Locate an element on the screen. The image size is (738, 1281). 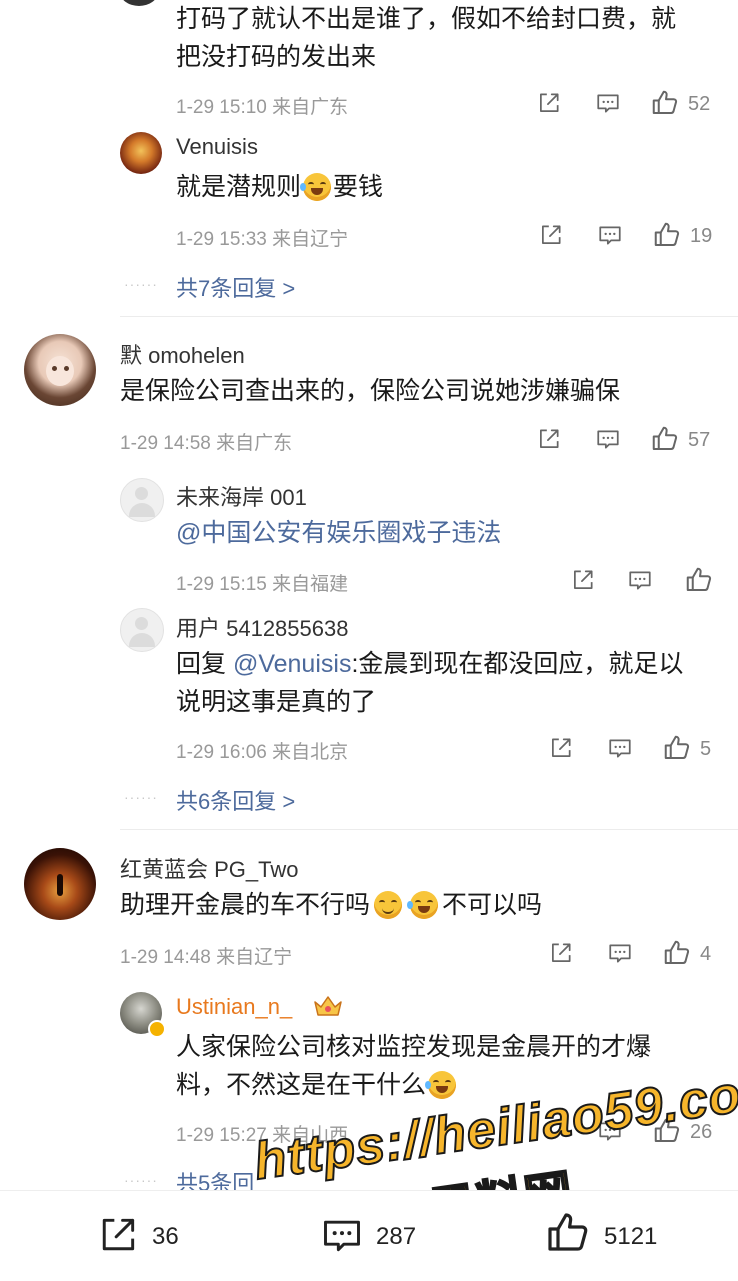
comment-meta: 1-29 15:10 来自广东 is located at coordinates (262, 105).